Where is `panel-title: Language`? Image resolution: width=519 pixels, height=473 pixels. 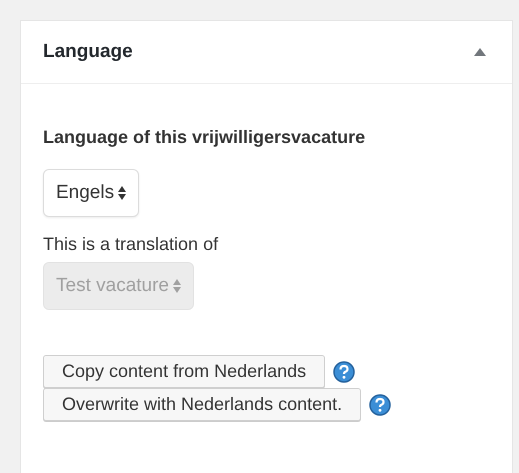
panel-title: Language is located at coordinates (88, 52).